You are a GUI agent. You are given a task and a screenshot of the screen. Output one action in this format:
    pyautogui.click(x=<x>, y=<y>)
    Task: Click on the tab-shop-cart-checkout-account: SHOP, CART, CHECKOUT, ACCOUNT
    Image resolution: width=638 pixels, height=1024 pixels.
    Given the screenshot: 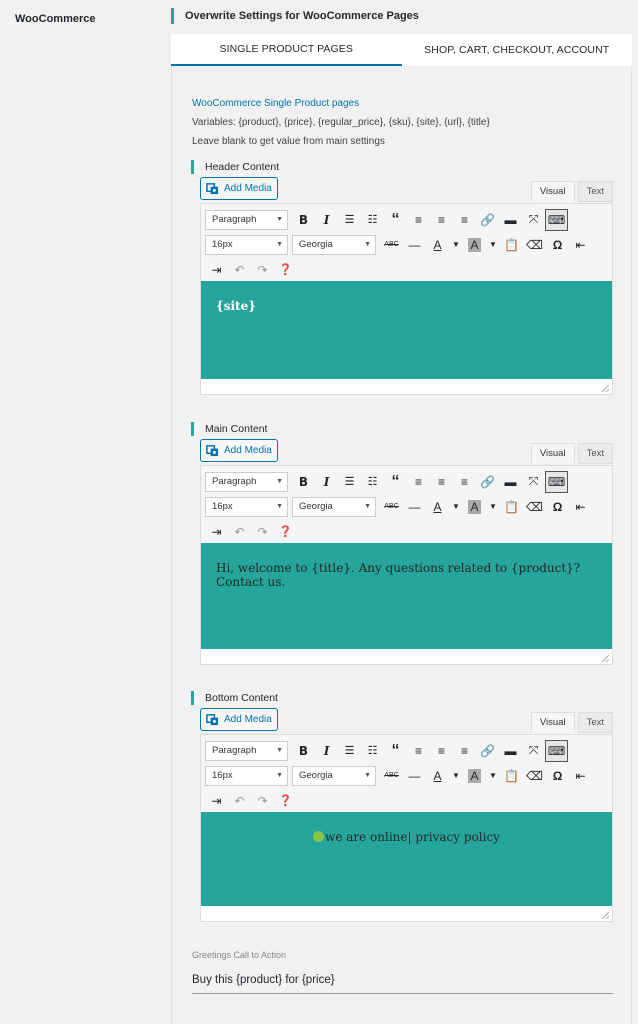 What is the action you would take?
    pyautogui.click(x=517, y=50)
    